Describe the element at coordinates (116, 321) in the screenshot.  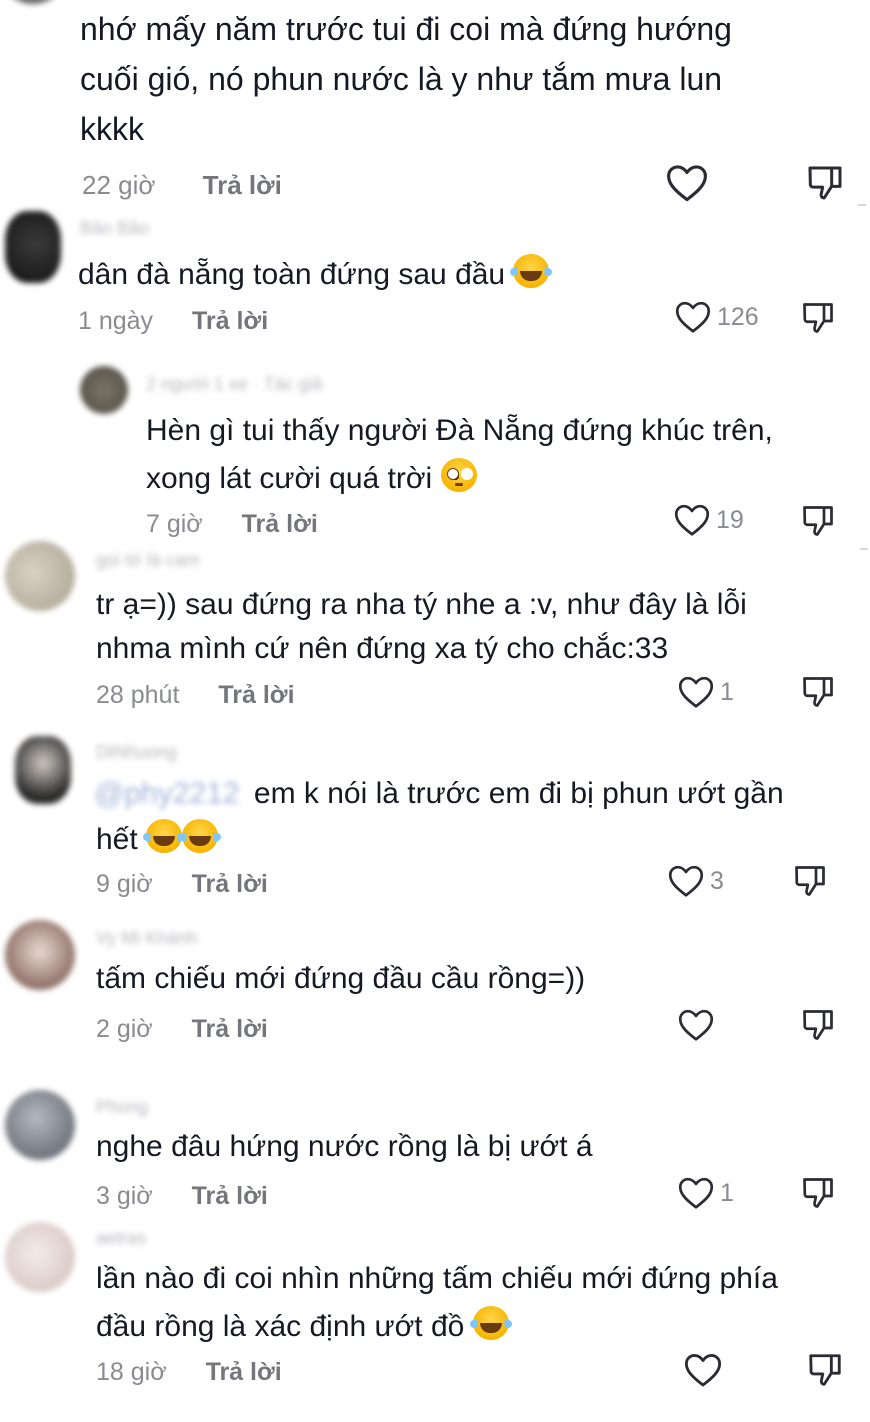
I see `comment-time: 1 ngày` at that location.